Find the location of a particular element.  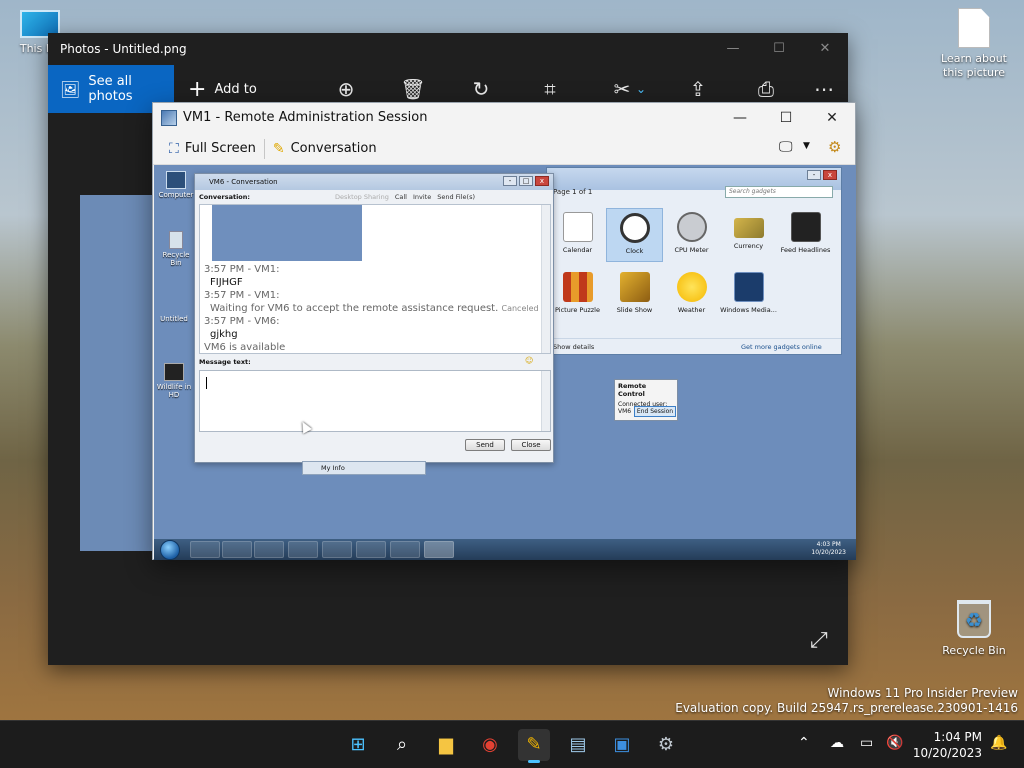

gadget-search-input: Search gadgets is located at coordinates (779, 192).